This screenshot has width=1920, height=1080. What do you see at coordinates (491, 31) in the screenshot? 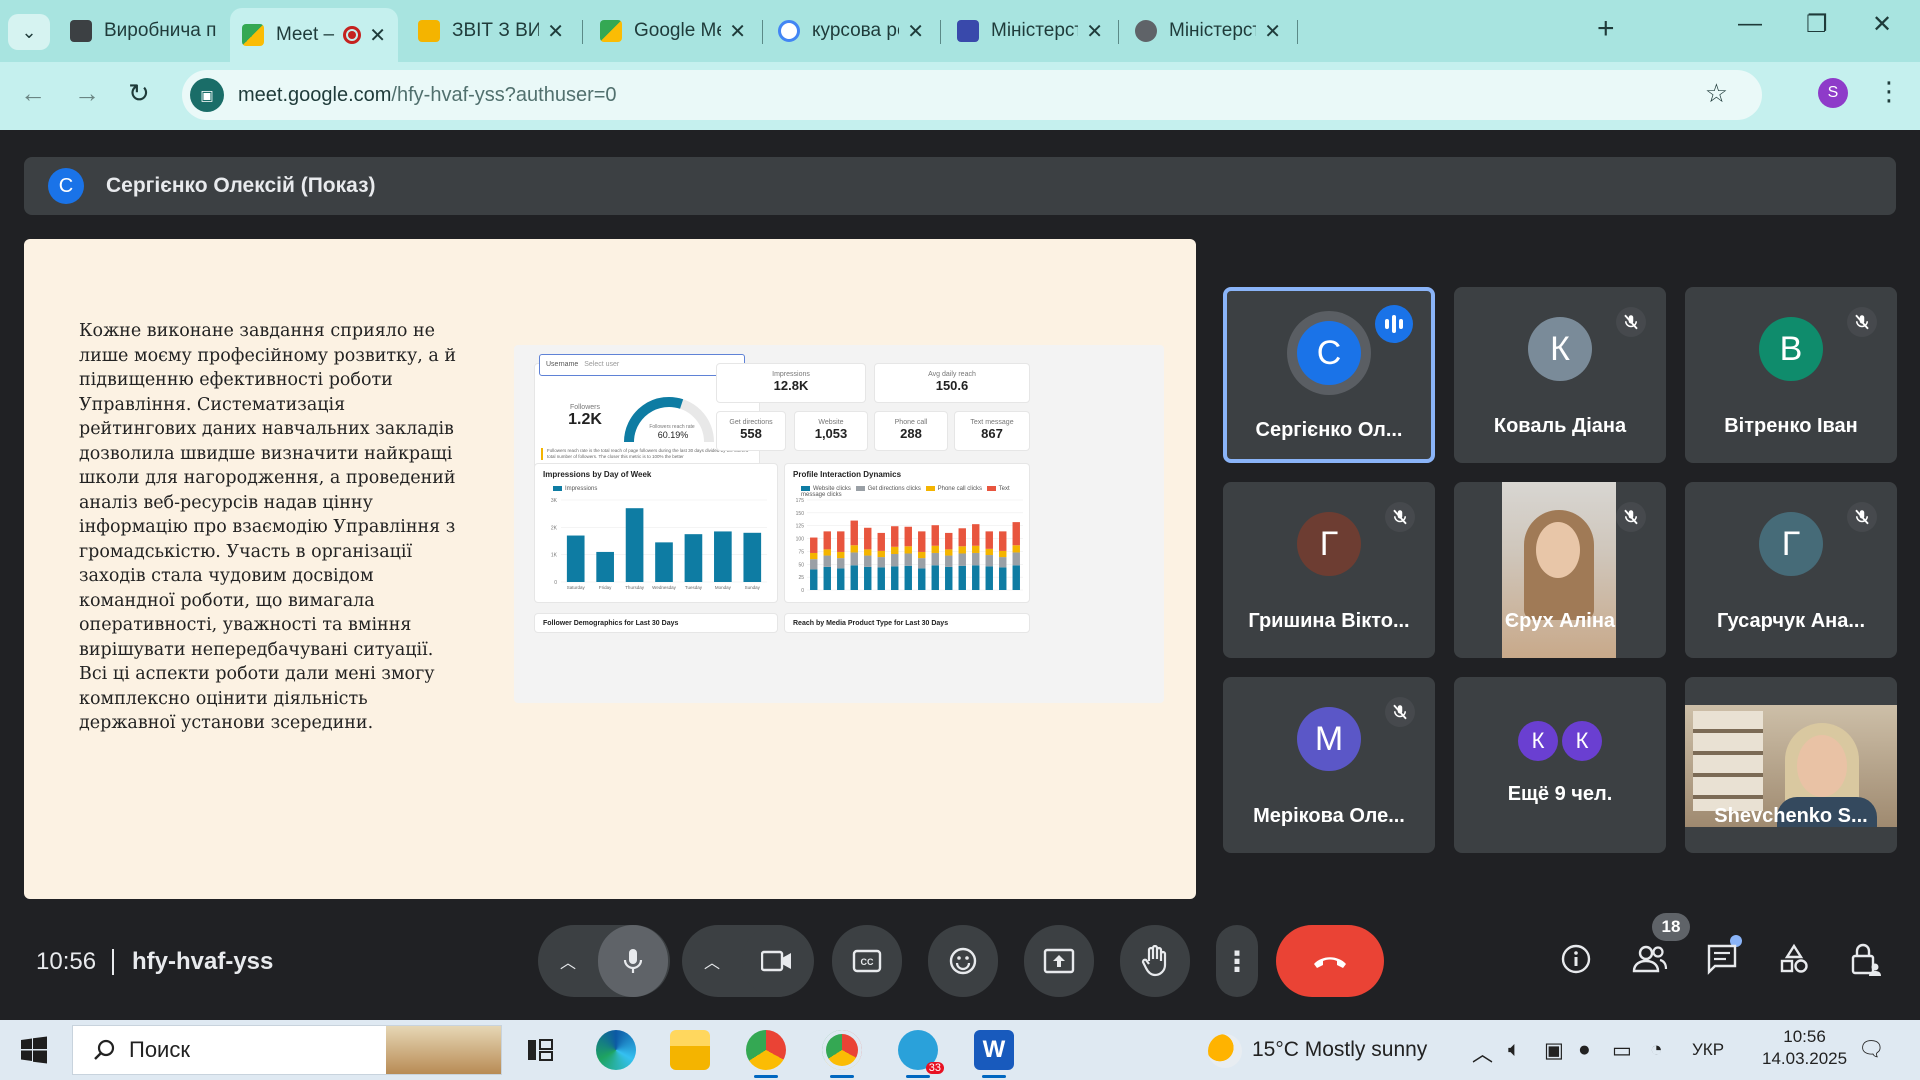
I see `tab-zvit: ЗВІТ З ВИРОБ ✕` at bounding box center [491, 31].